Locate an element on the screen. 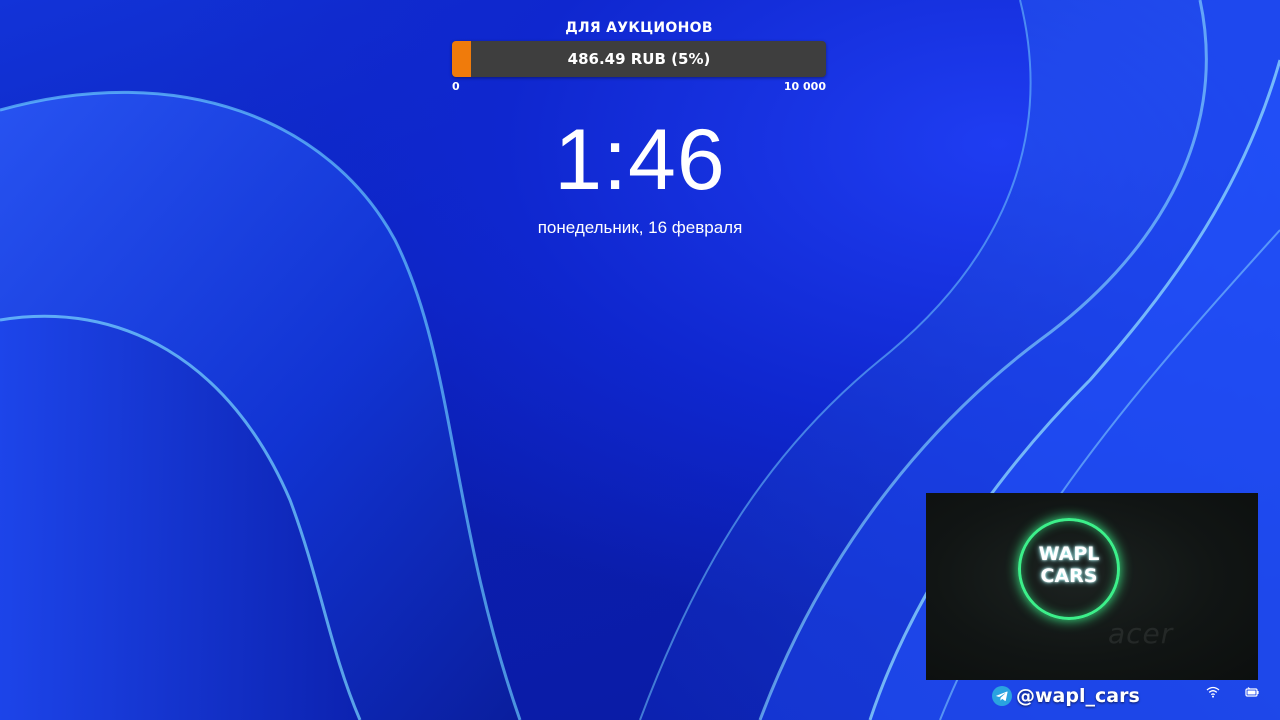 Image resolution: width=1280 pixels, height=720 pixels. telegram-handle-text: @wapl_cars is located at coordinates (1078, 696).